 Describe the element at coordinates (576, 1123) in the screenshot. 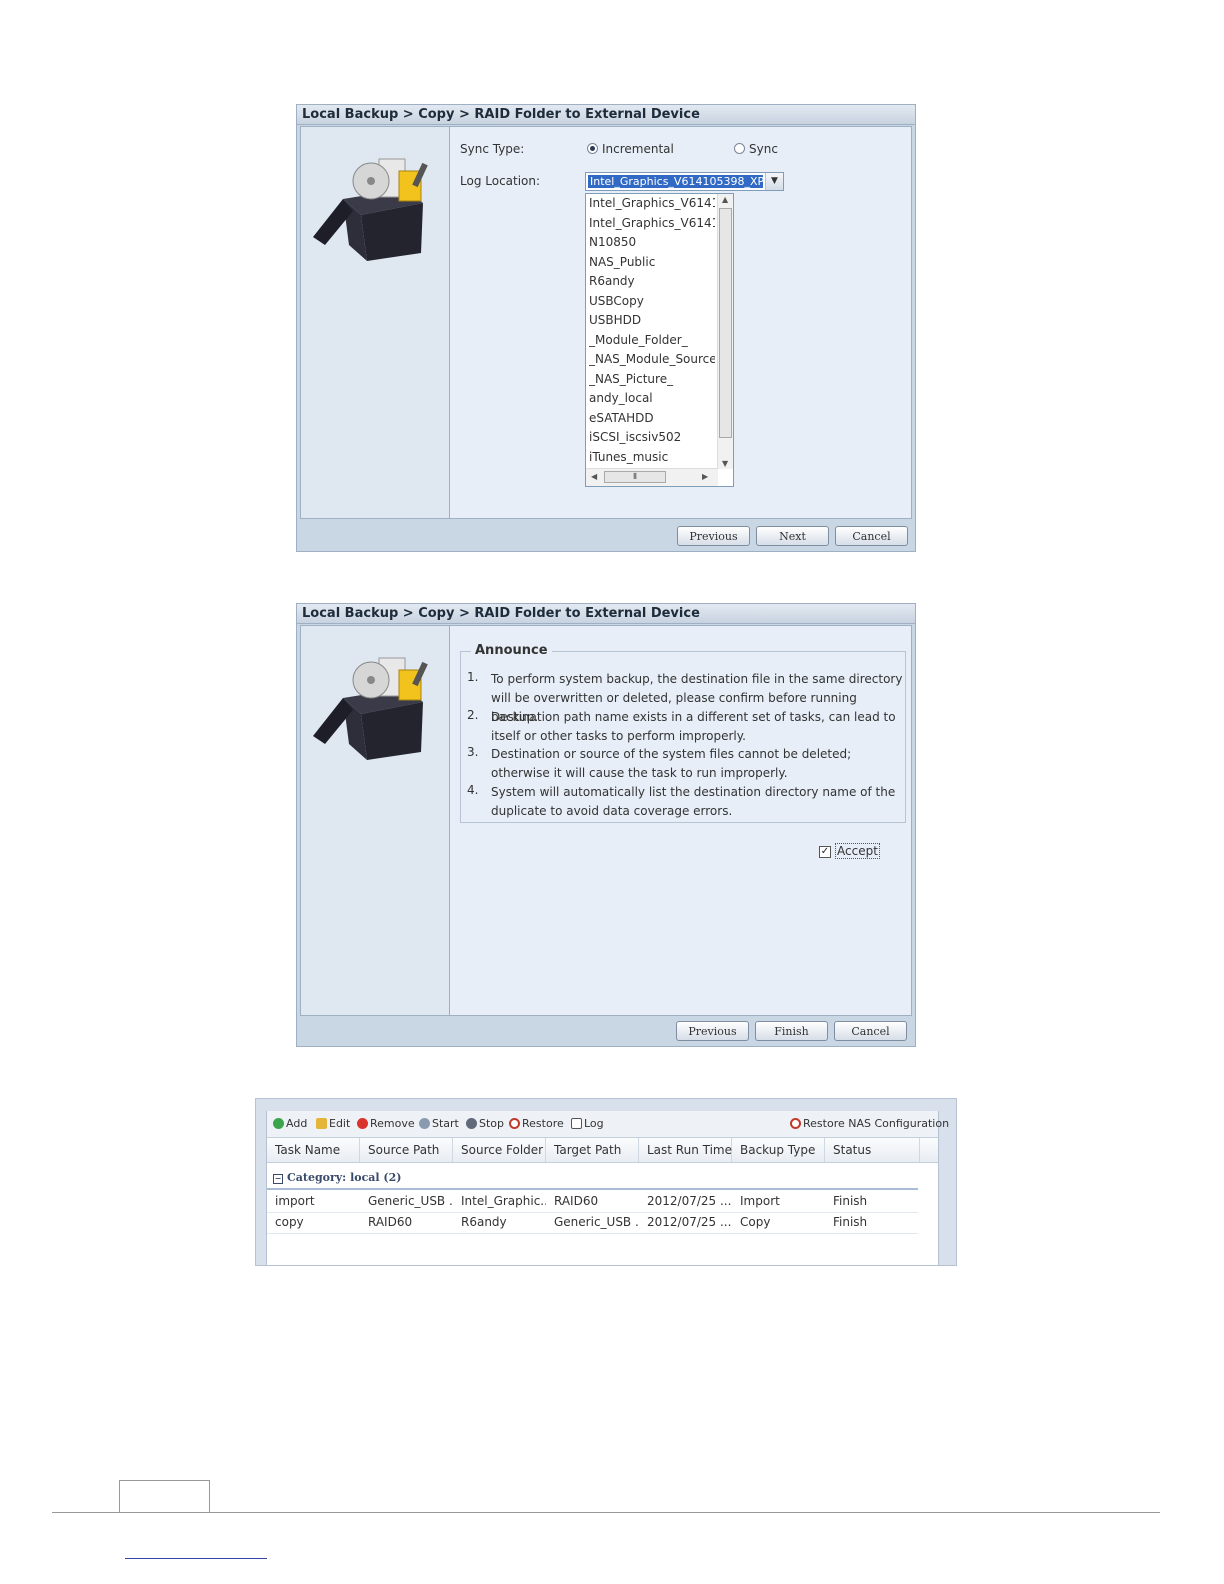

I see `log-icon` at that location.